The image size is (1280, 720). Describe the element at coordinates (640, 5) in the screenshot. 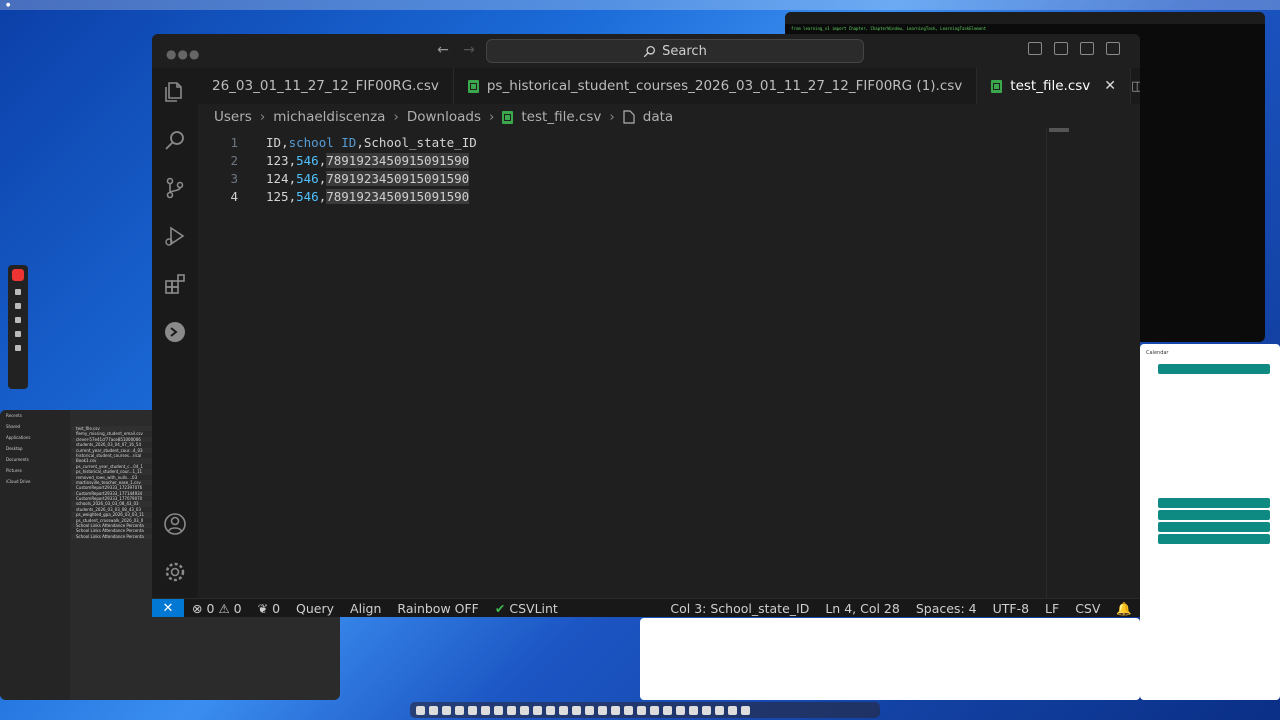

I see `mac-menubar: ●` at that location.